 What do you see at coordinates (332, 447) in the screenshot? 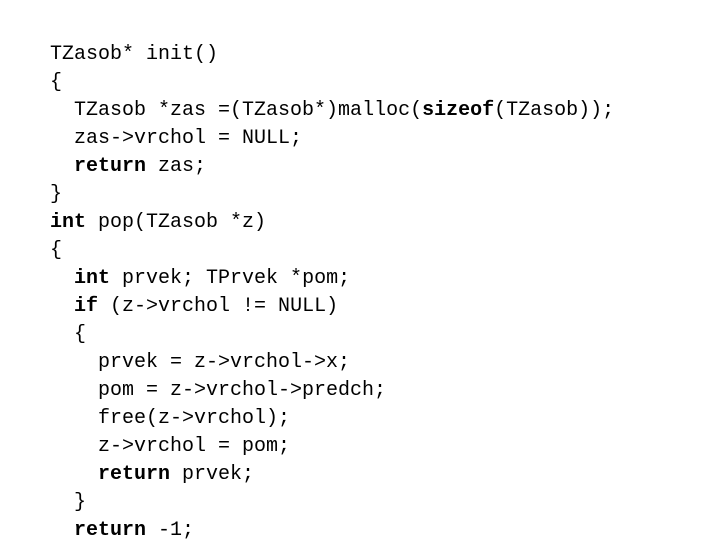
I see `code-line: z->vrchol = pom;` at bounding box center [332, 447].